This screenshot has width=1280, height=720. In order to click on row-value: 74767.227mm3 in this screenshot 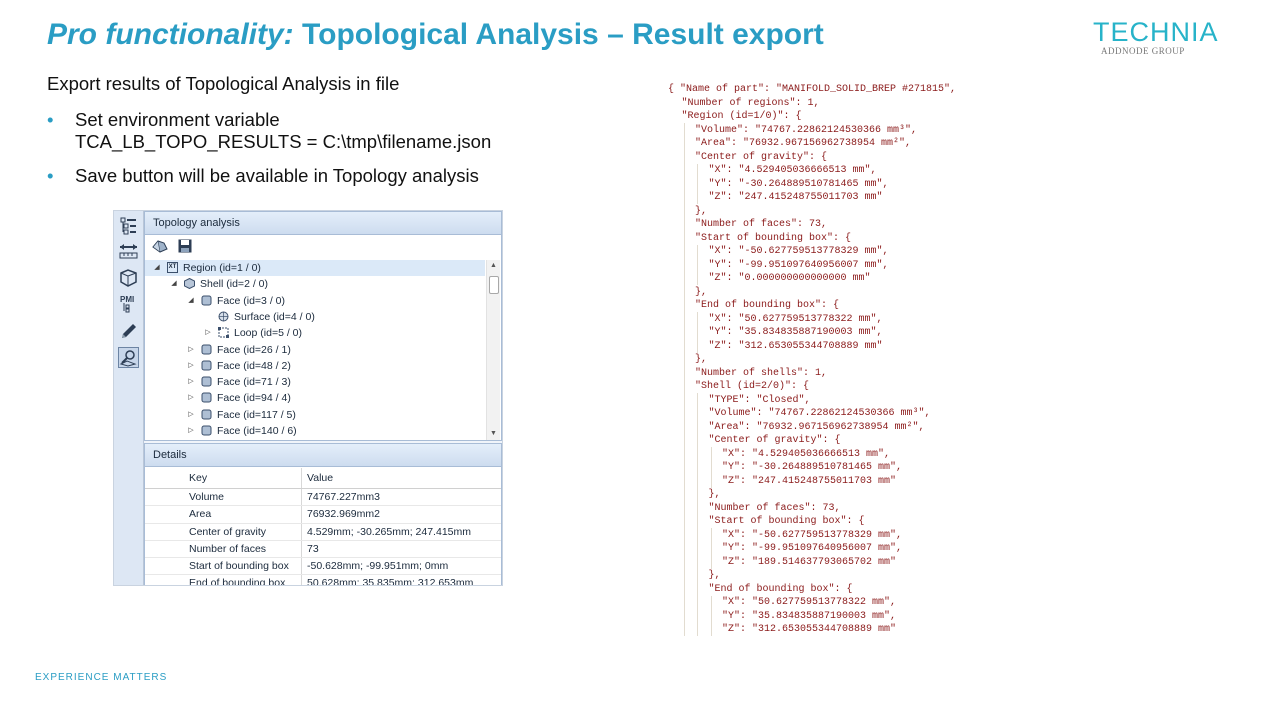, I will do `click(343, 497)`.